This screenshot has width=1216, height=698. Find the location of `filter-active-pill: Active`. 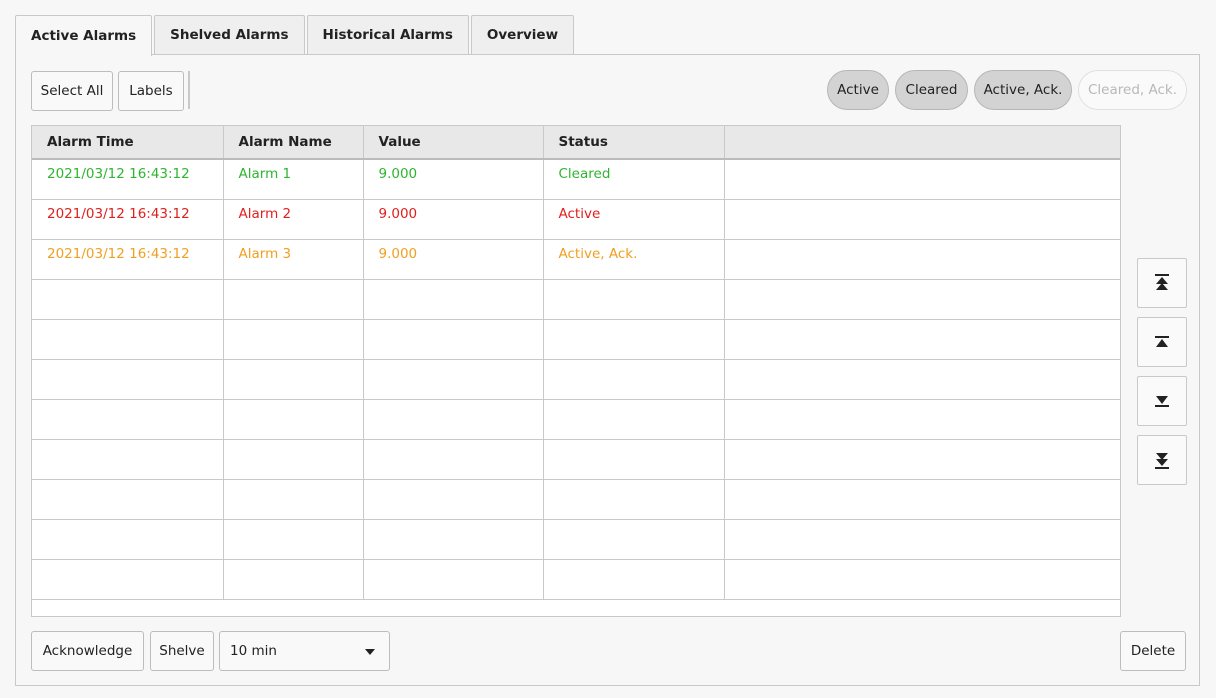

filter-active-pill: Active is located at coordinates (858, 90).